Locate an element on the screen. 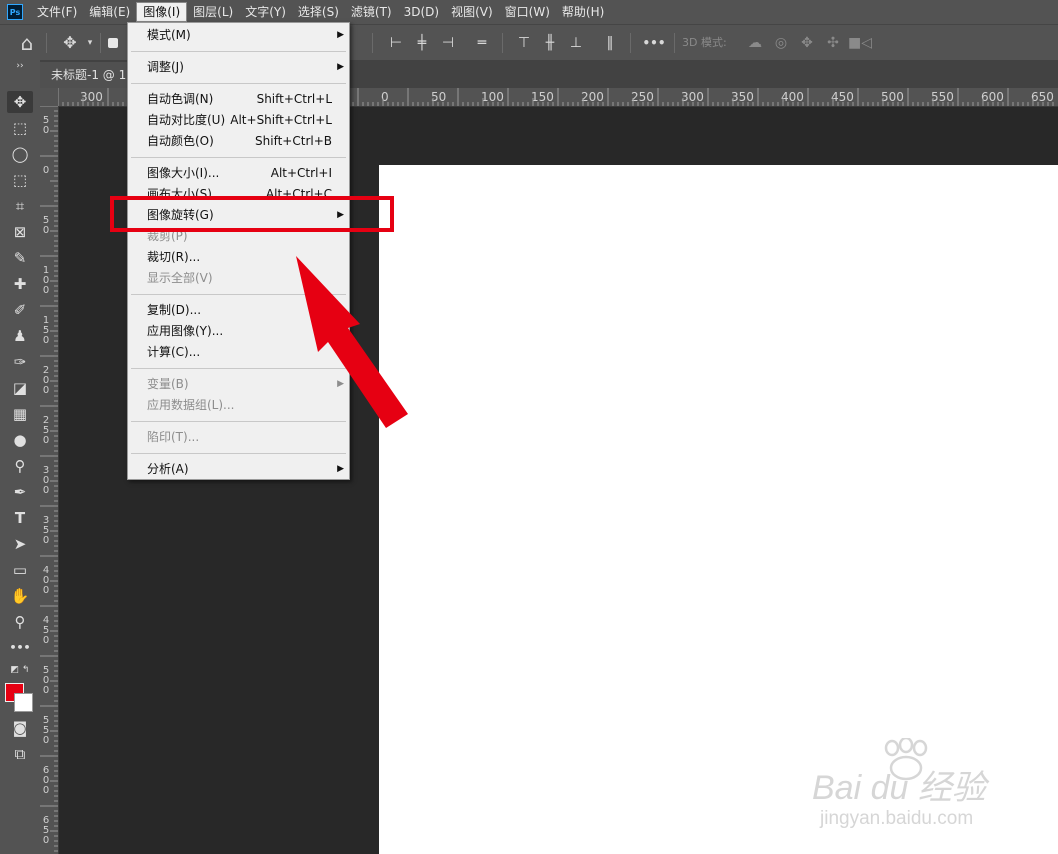 The image size is (1058, 854). collapse-toolbar-icon: ›› is located at coordinates (20, 66).